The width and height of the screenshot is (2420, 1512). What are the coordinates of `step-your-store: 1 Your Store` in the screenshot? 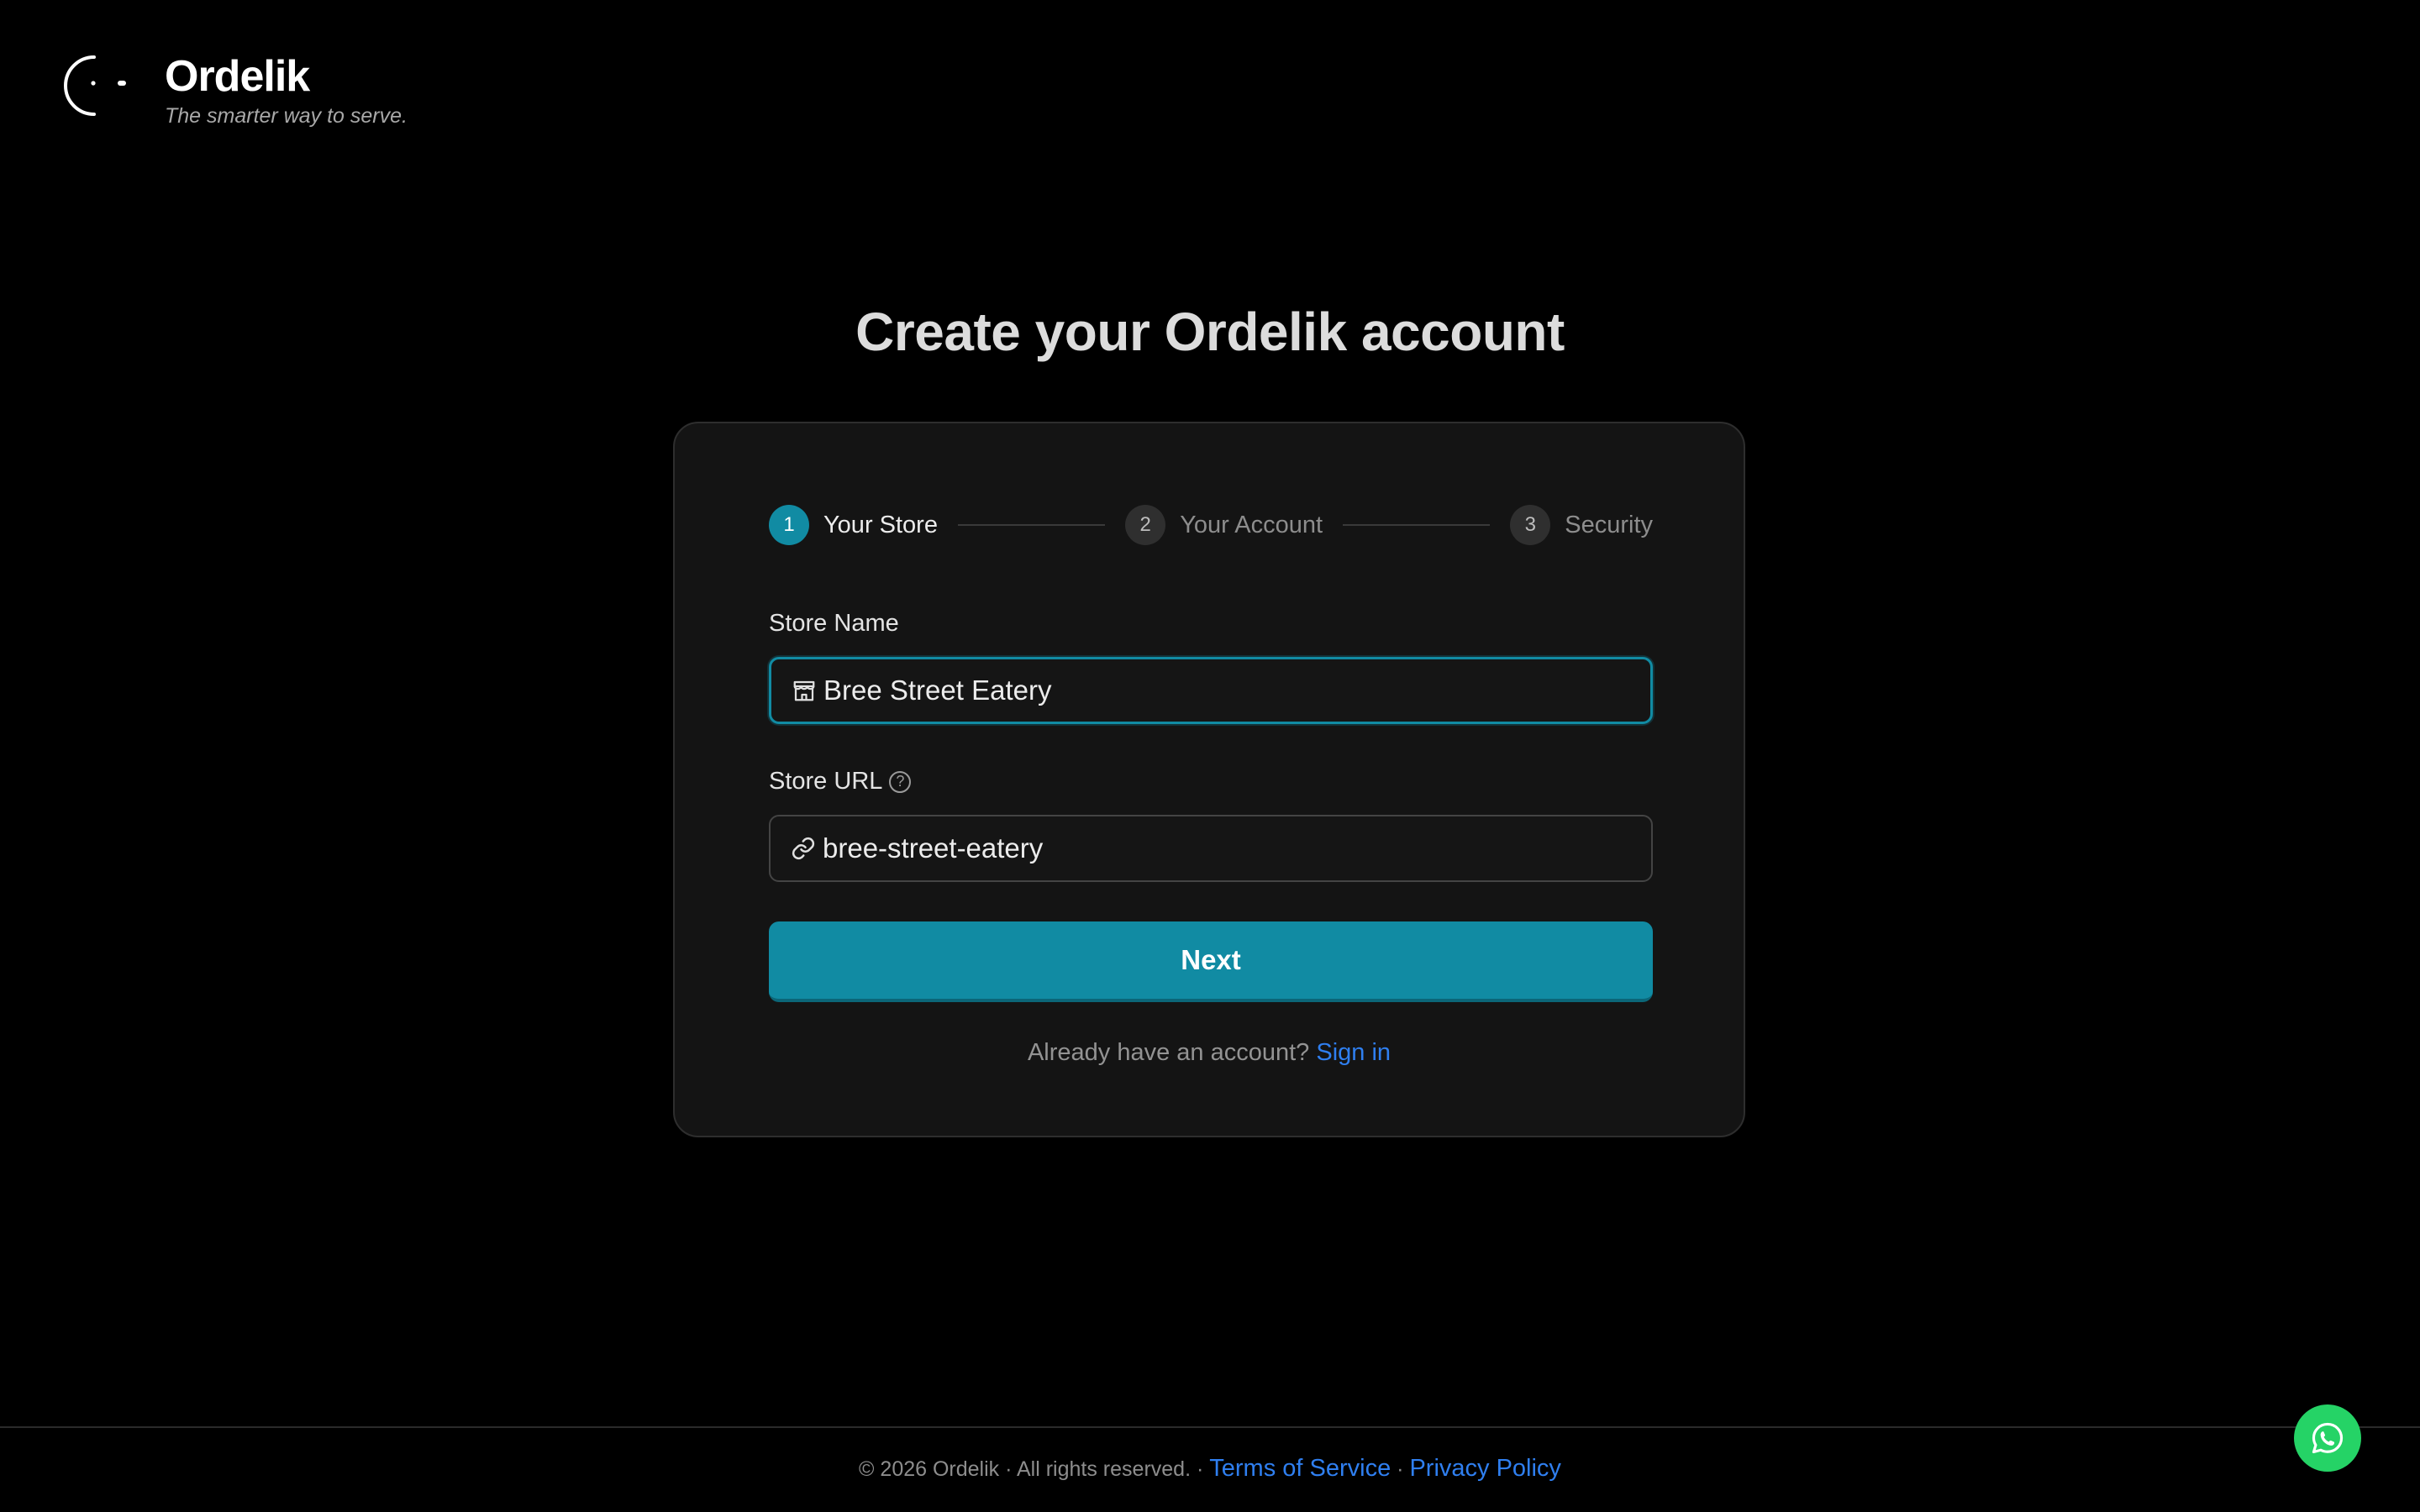 It's located at (854, 525).